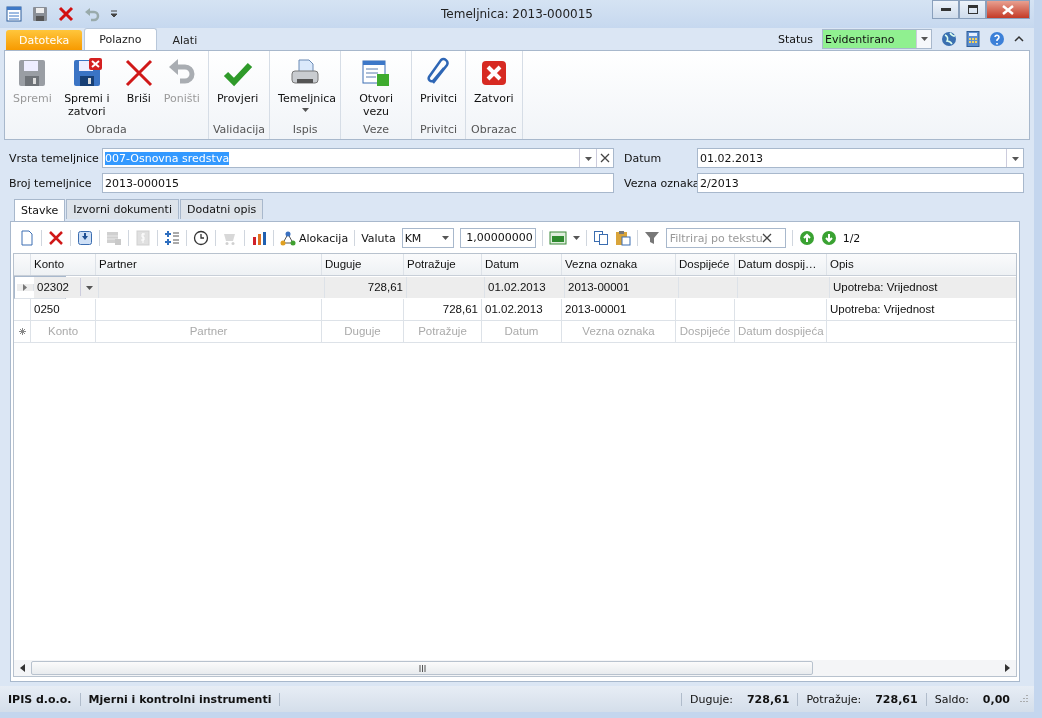 The height and width of the screenshot is (718, 1042). Describe the element at coordinates (494, 87) in the screenshot. I see `ribbon-button: Zatvori` at that location.